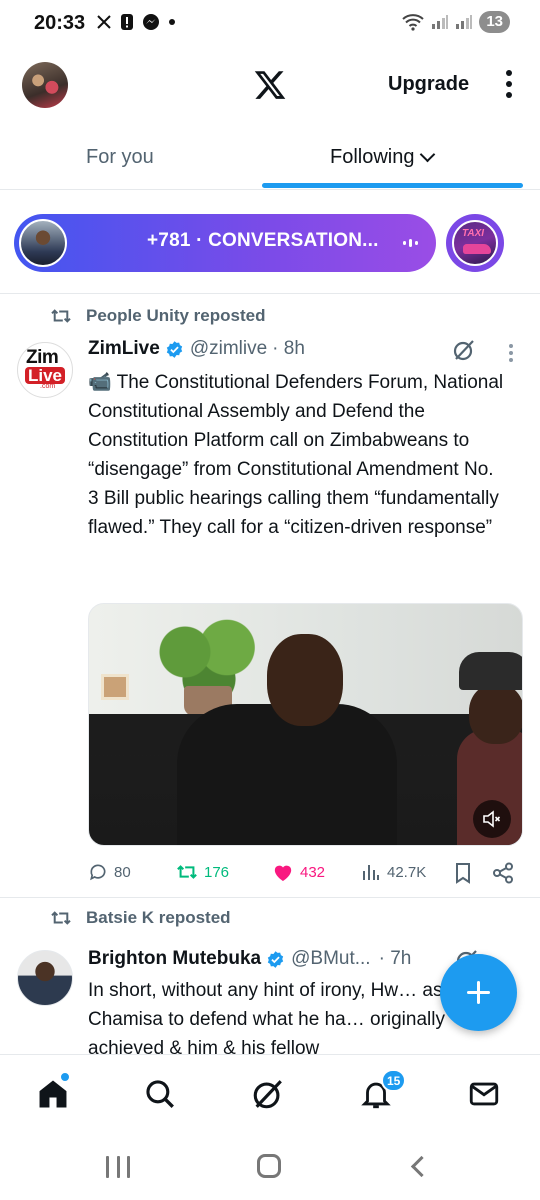 This screenshot has width=540, height=1200. What do you see at coordinates (313, 872) in the screenshot?
I see `like-count: 432` at bounding box center [313, 872].